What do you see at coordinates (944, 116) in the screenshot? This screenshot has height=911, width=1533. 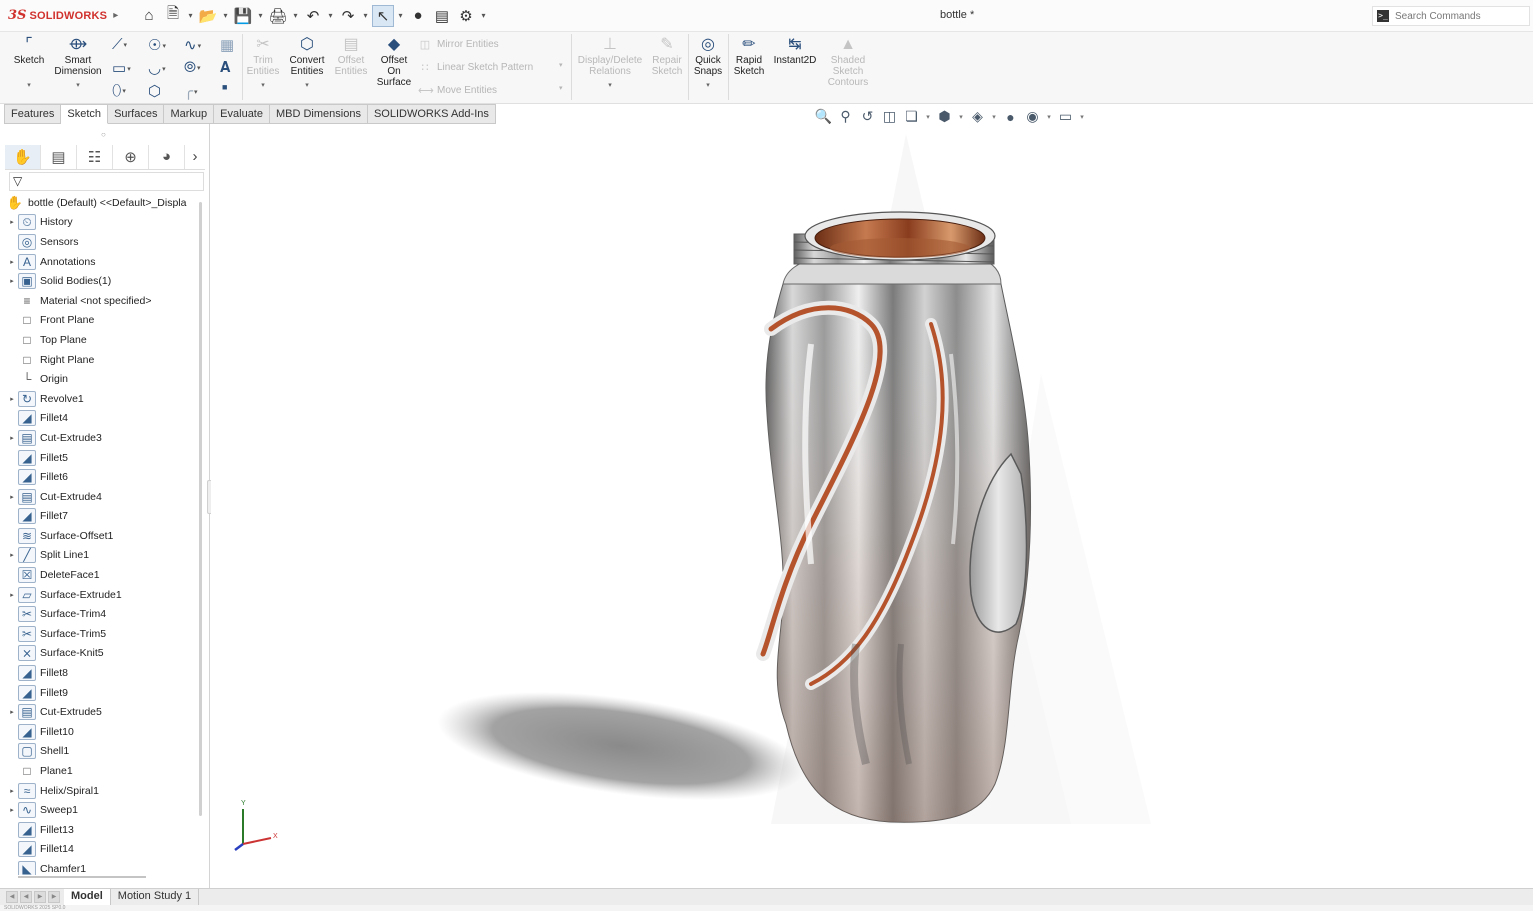 I see `view-orientation-icon: ⬢` at bounding box center [944, 116].